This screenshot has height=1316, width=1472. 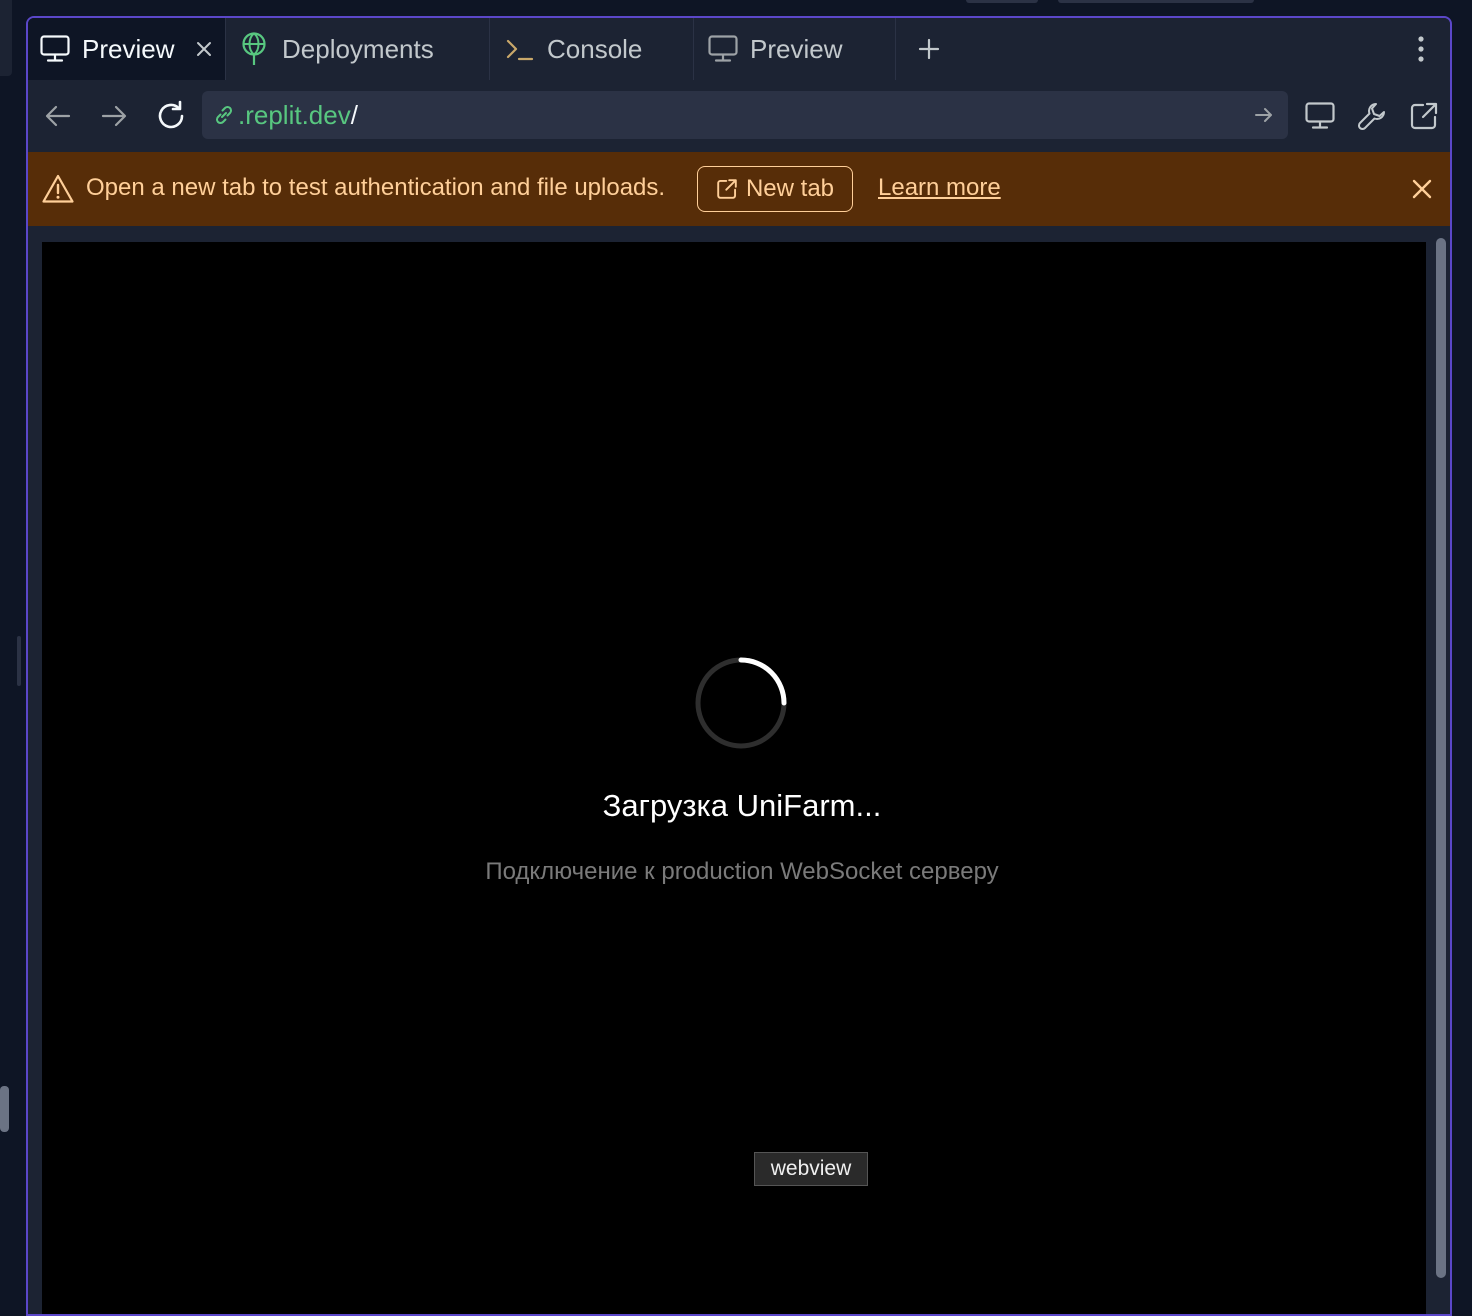 What do you see at coordinates (745, 115) in the screenshot?
I see `url-bar: .replit.dev /` at bounding box center [745, 115].